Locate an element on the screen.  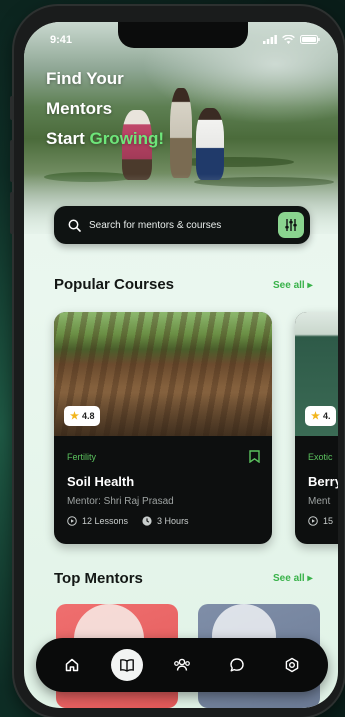
filter-button is located at coordinates (291, 225).